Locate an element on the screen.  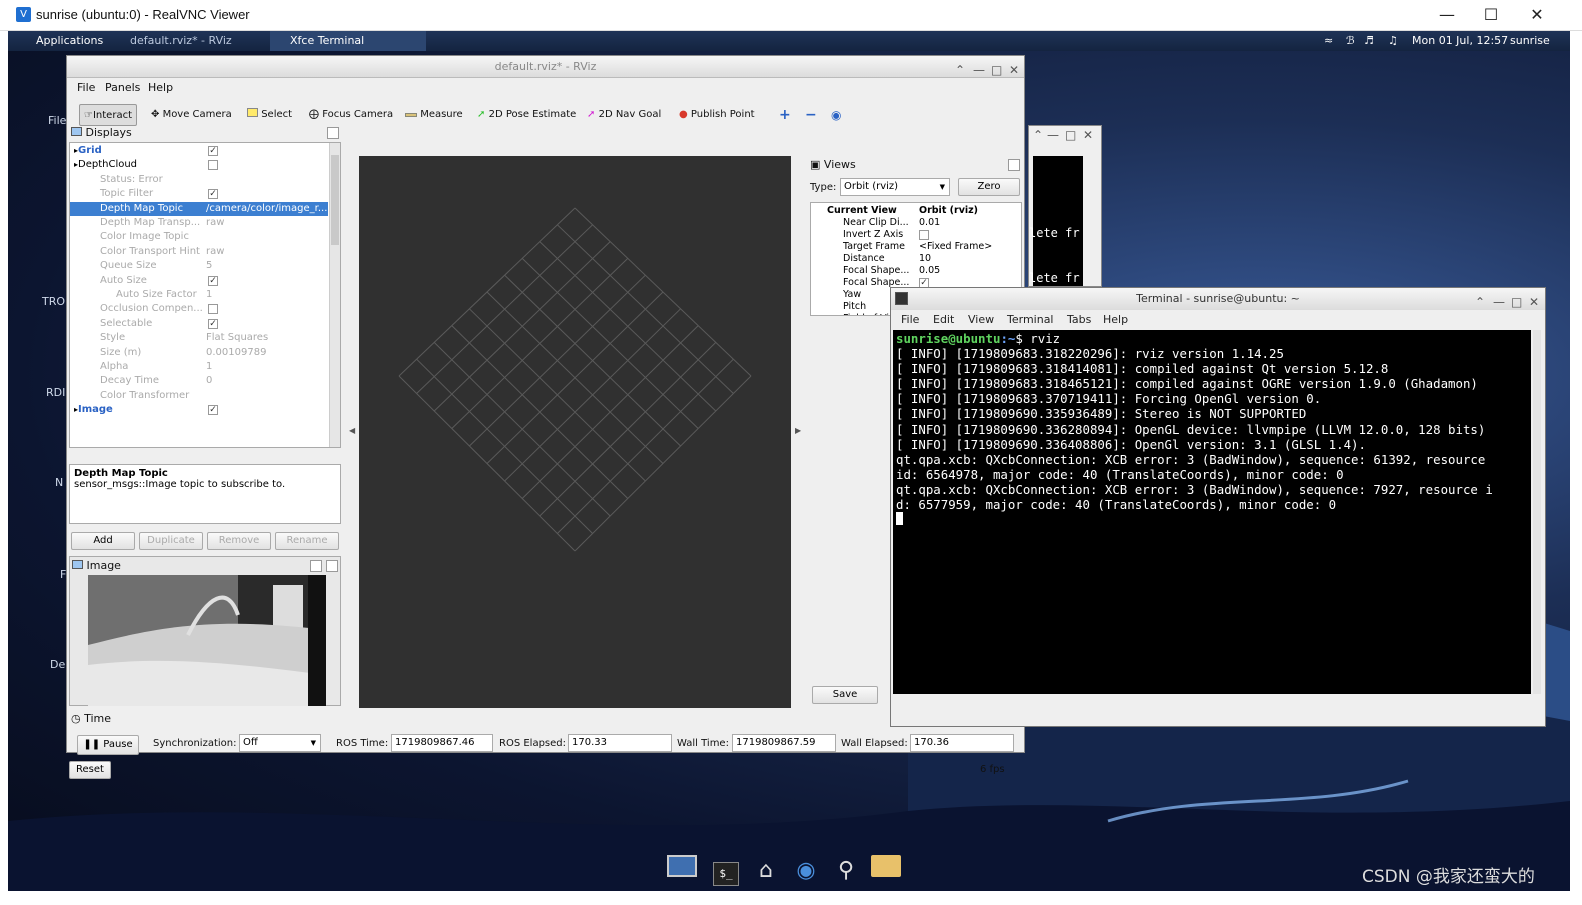
display-row: Status: Error is located at coordinates (199, 180).